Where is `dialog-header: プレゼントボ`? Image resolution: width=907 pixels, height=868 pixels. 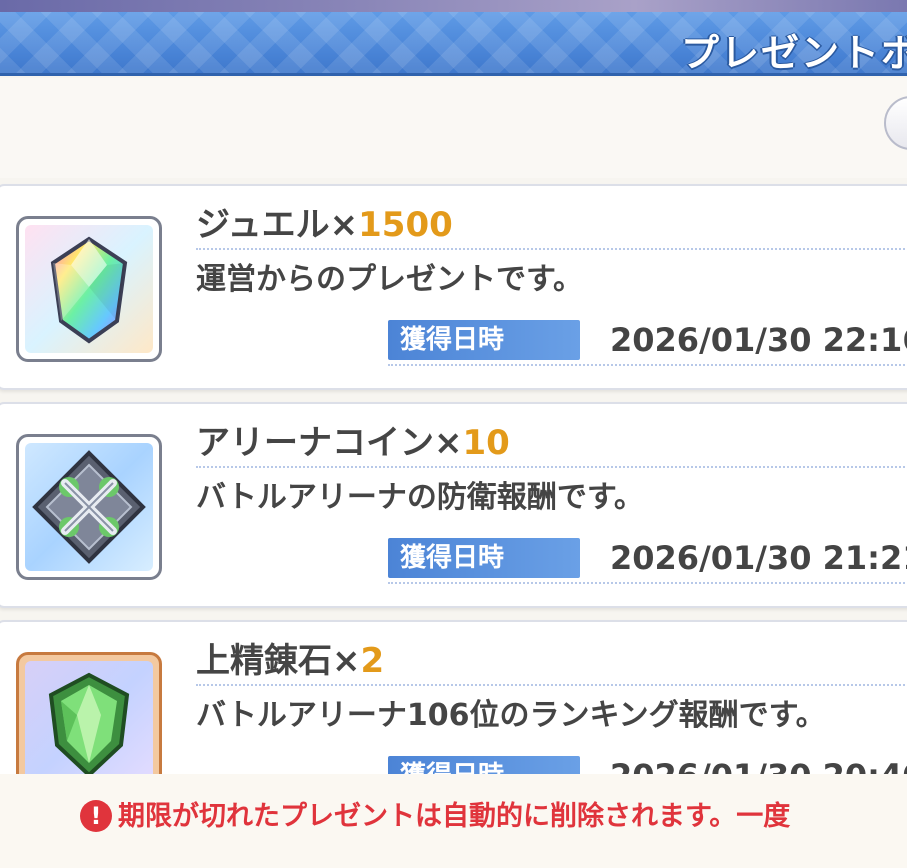
dialog-header: プレゼントボ is located at coordinates (453, 44).